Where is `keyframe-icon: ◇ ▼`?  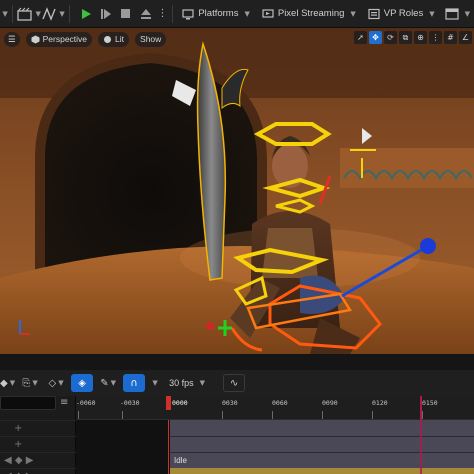 keyframe-icon: ◇ ▼ is located at coordinates (56, 383).